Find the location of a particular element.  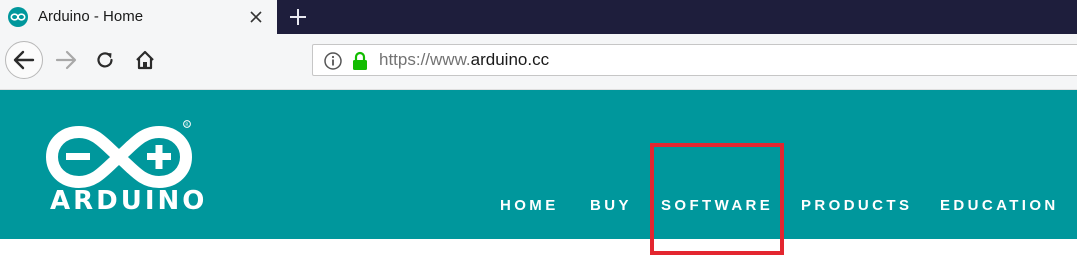

home-button is located at coordinates (145, 60).